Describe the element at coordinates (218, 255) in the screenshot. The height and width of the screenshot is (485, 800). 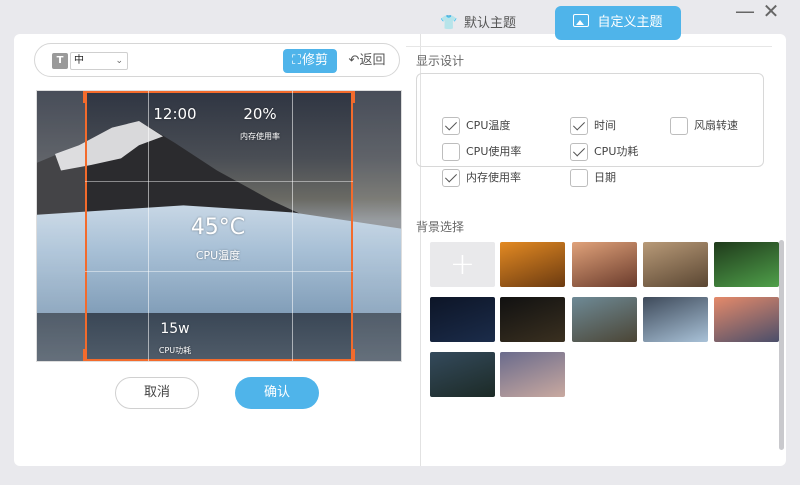
I see `overlay-cpu-temp-label: CPU温度` at that location.